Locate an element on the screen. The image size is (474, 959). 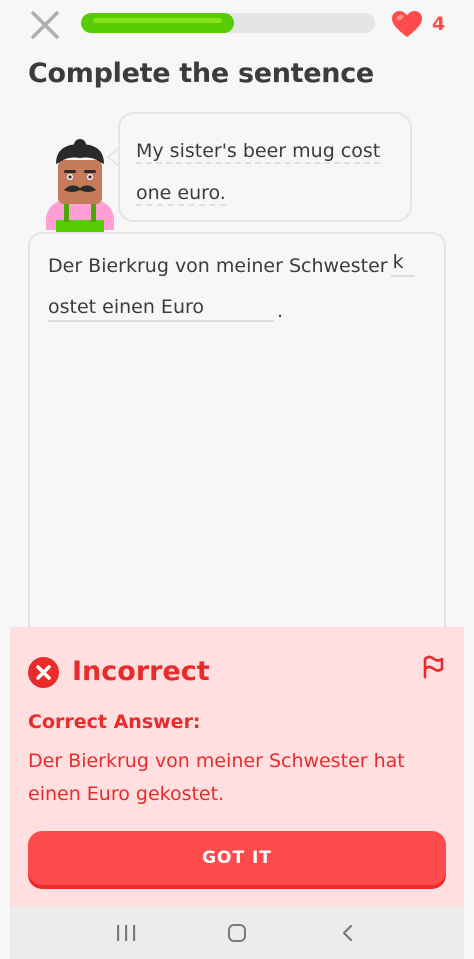
recents-button is located at coordinates (126, 933).